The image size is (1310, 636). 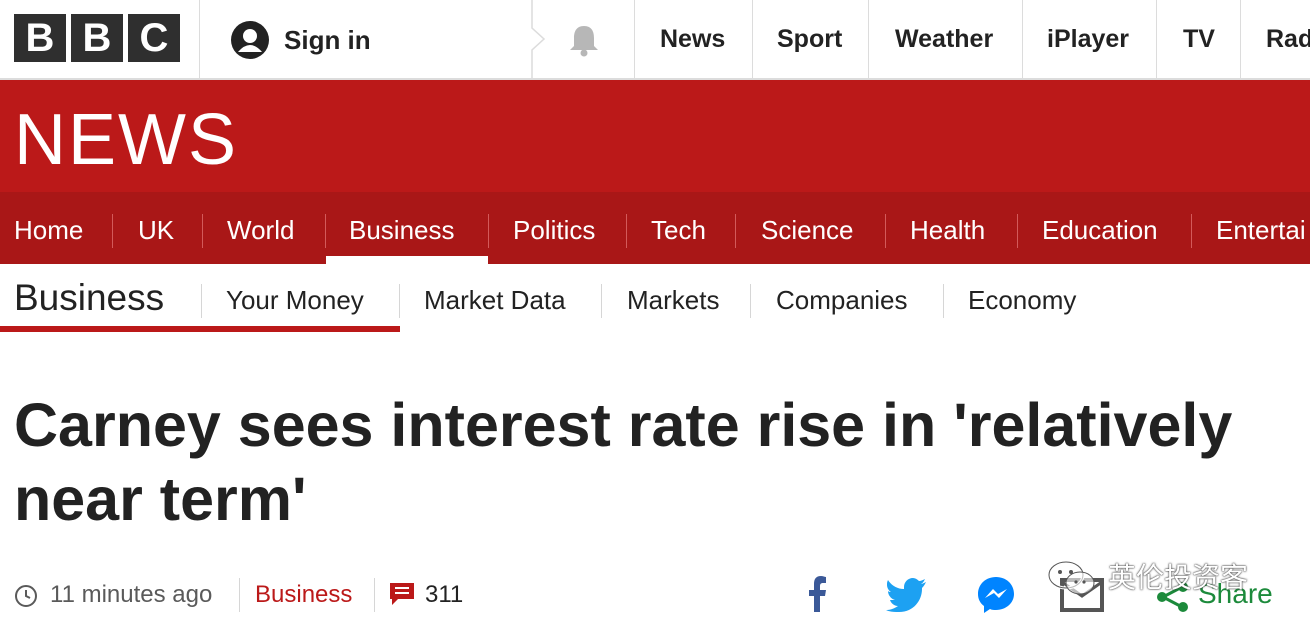 I want to click on article-timestamp: 11 minutes ago, so click(x=131, y=594).